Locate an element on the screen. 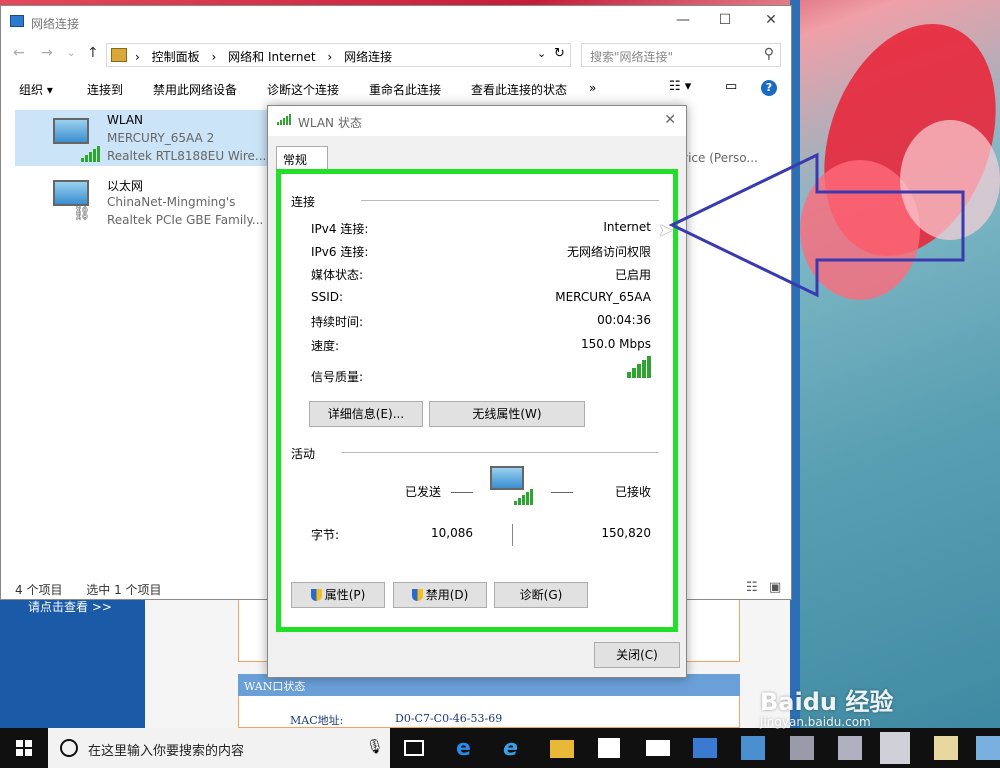 Image resolution: width=1000 pixels, height=768 pixels. disable-button: 禁用(D) is located at coordinates (440, 595).